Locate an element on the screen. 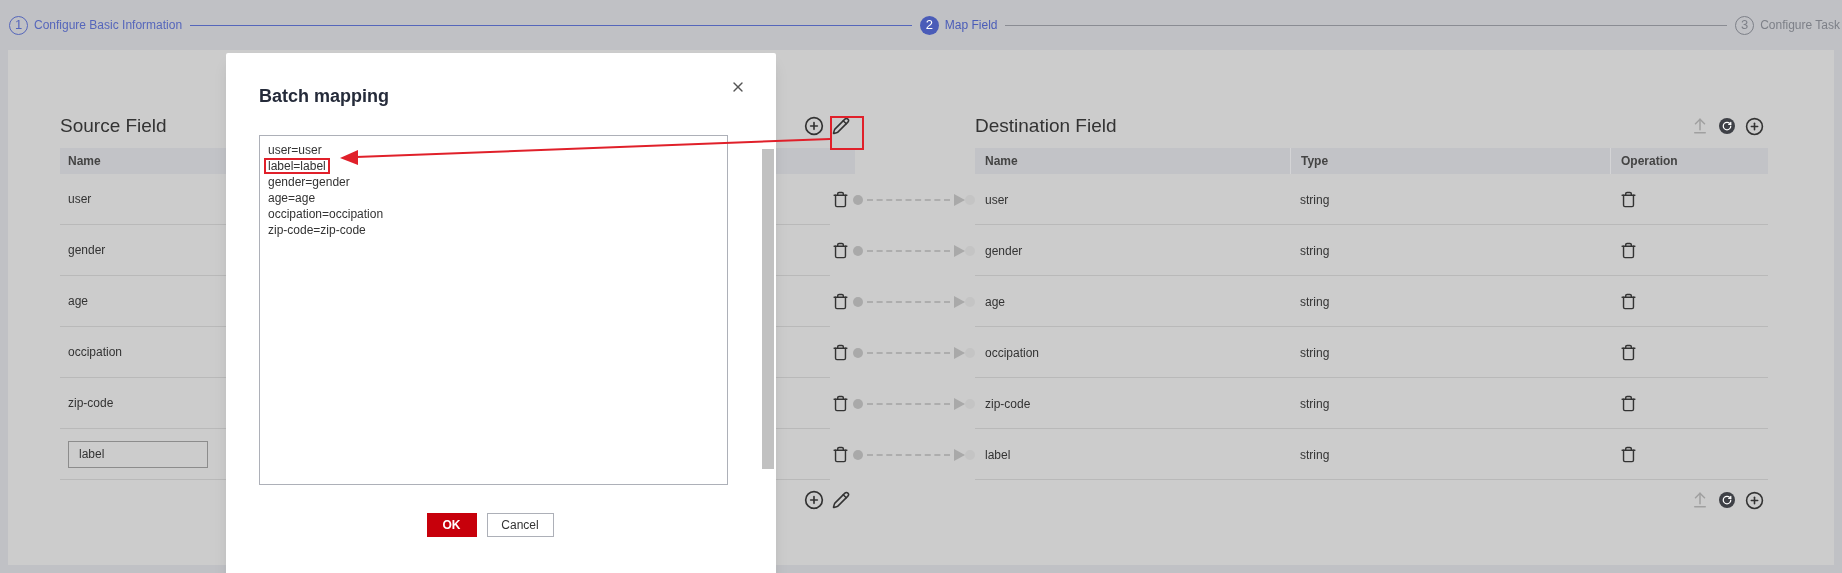  text-line: occipation=occipation is located at coordinates (326, 214).